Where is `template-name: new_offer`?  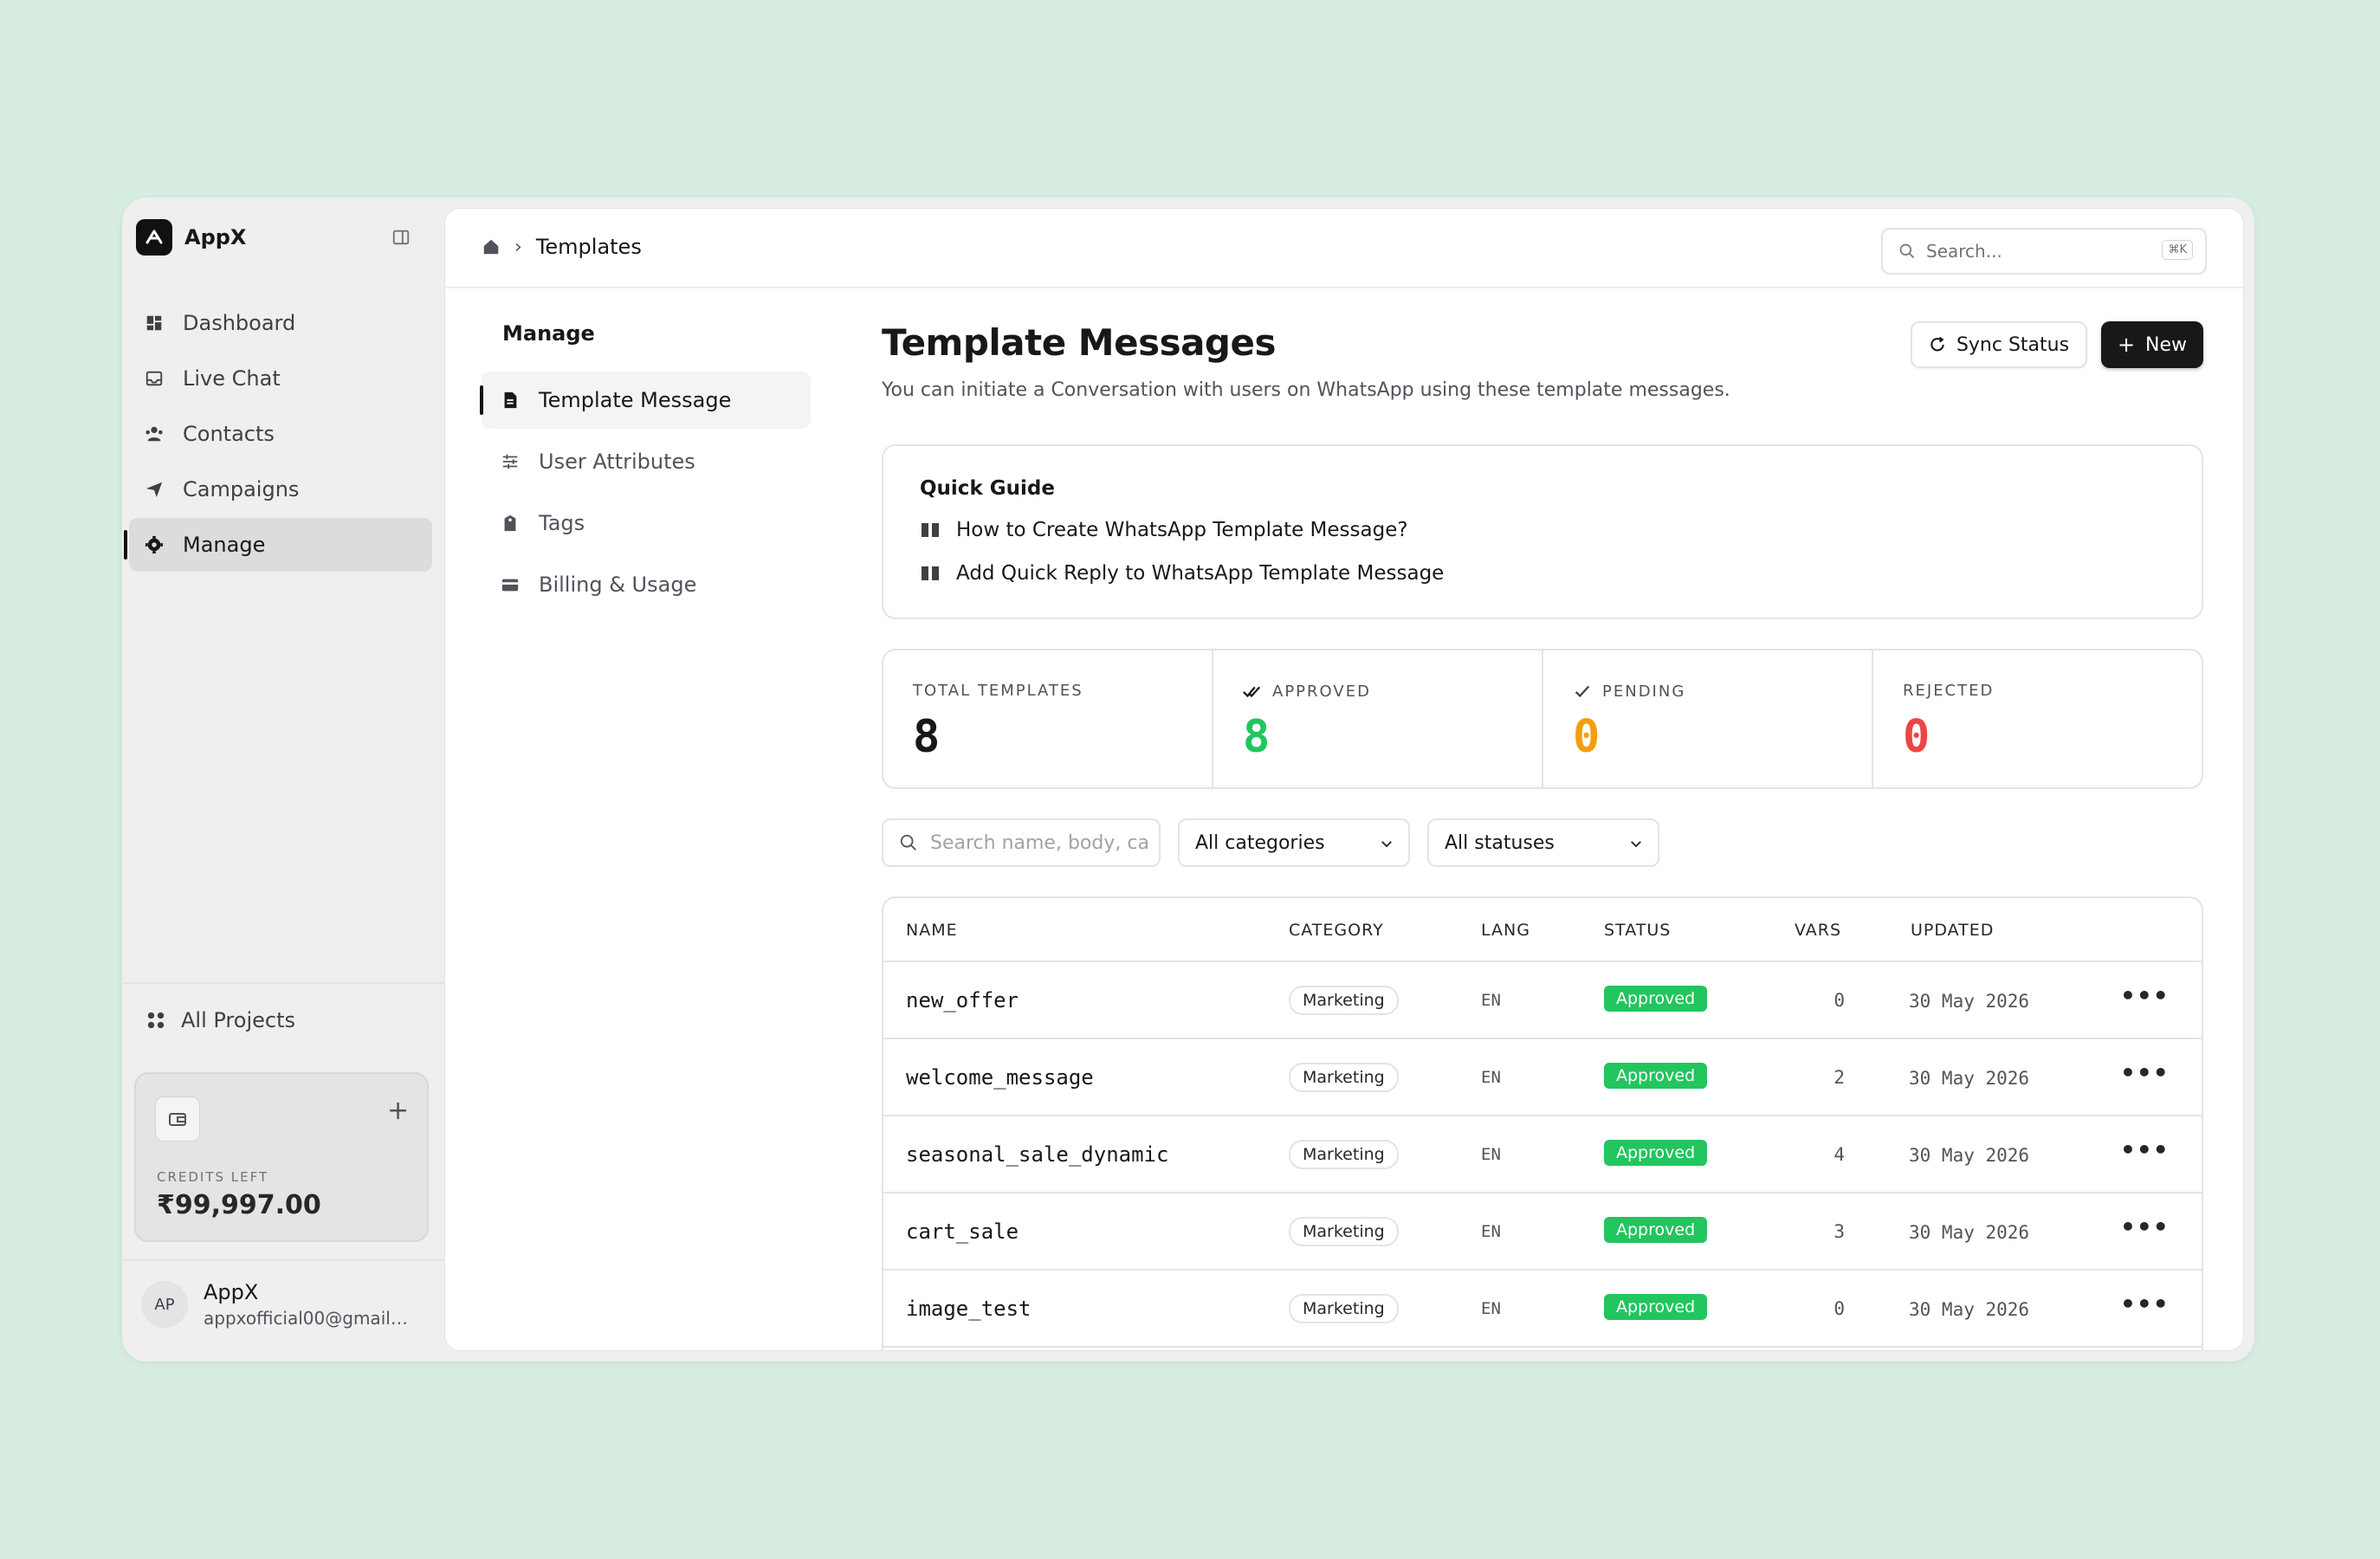
template-name: new_offer is located at coordinates (962, 1000).